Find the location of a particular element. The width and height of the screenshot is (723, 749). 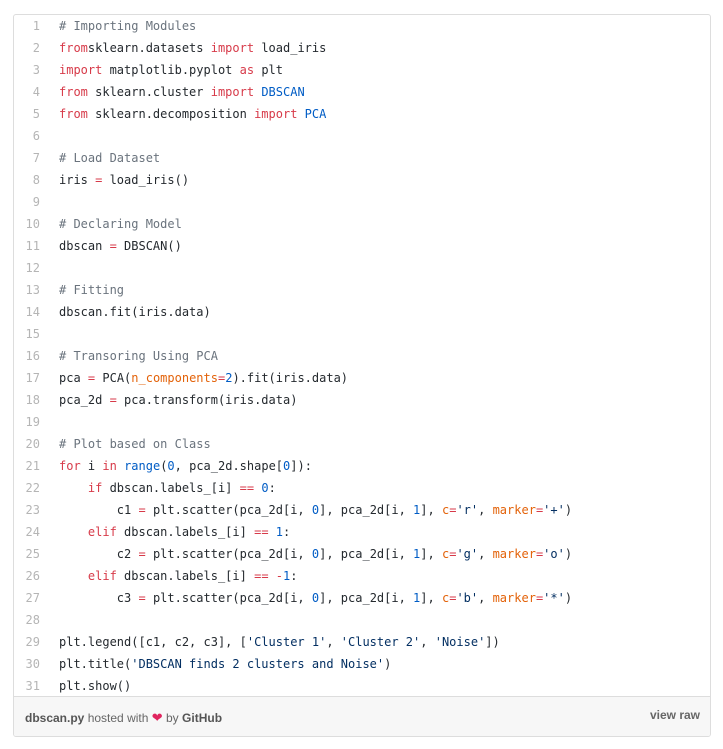

code-text: # Importing Modules is located at coordinates (128, 26).